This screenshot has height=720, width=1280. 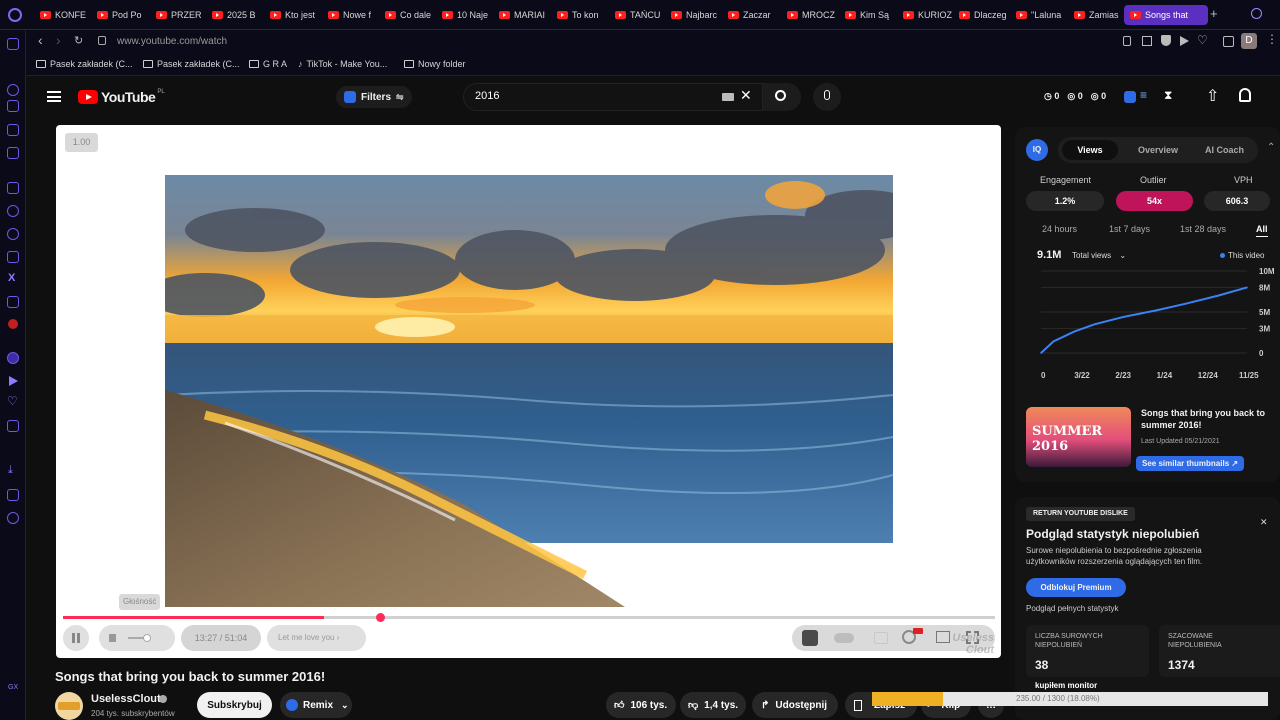 I want to click on discord-icon, so click(x=13, y=302).